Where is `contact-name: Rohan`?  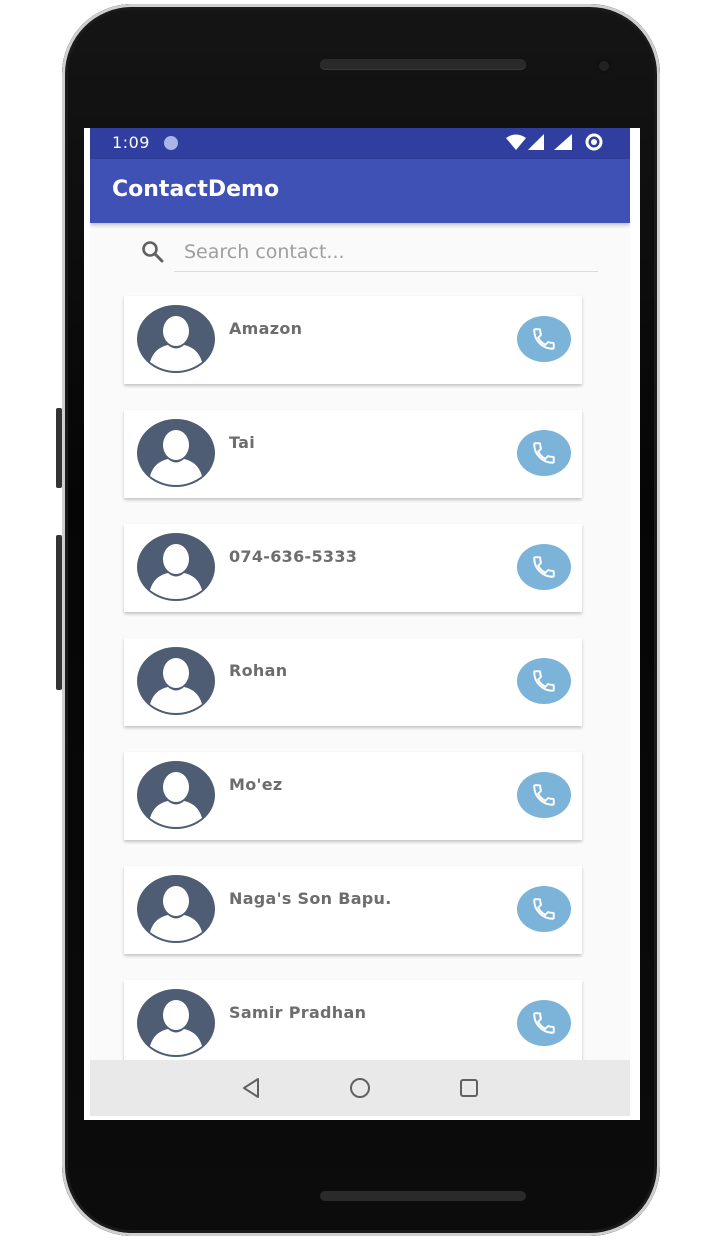 contact-name: Rohan is located at coordinates (258, 670).